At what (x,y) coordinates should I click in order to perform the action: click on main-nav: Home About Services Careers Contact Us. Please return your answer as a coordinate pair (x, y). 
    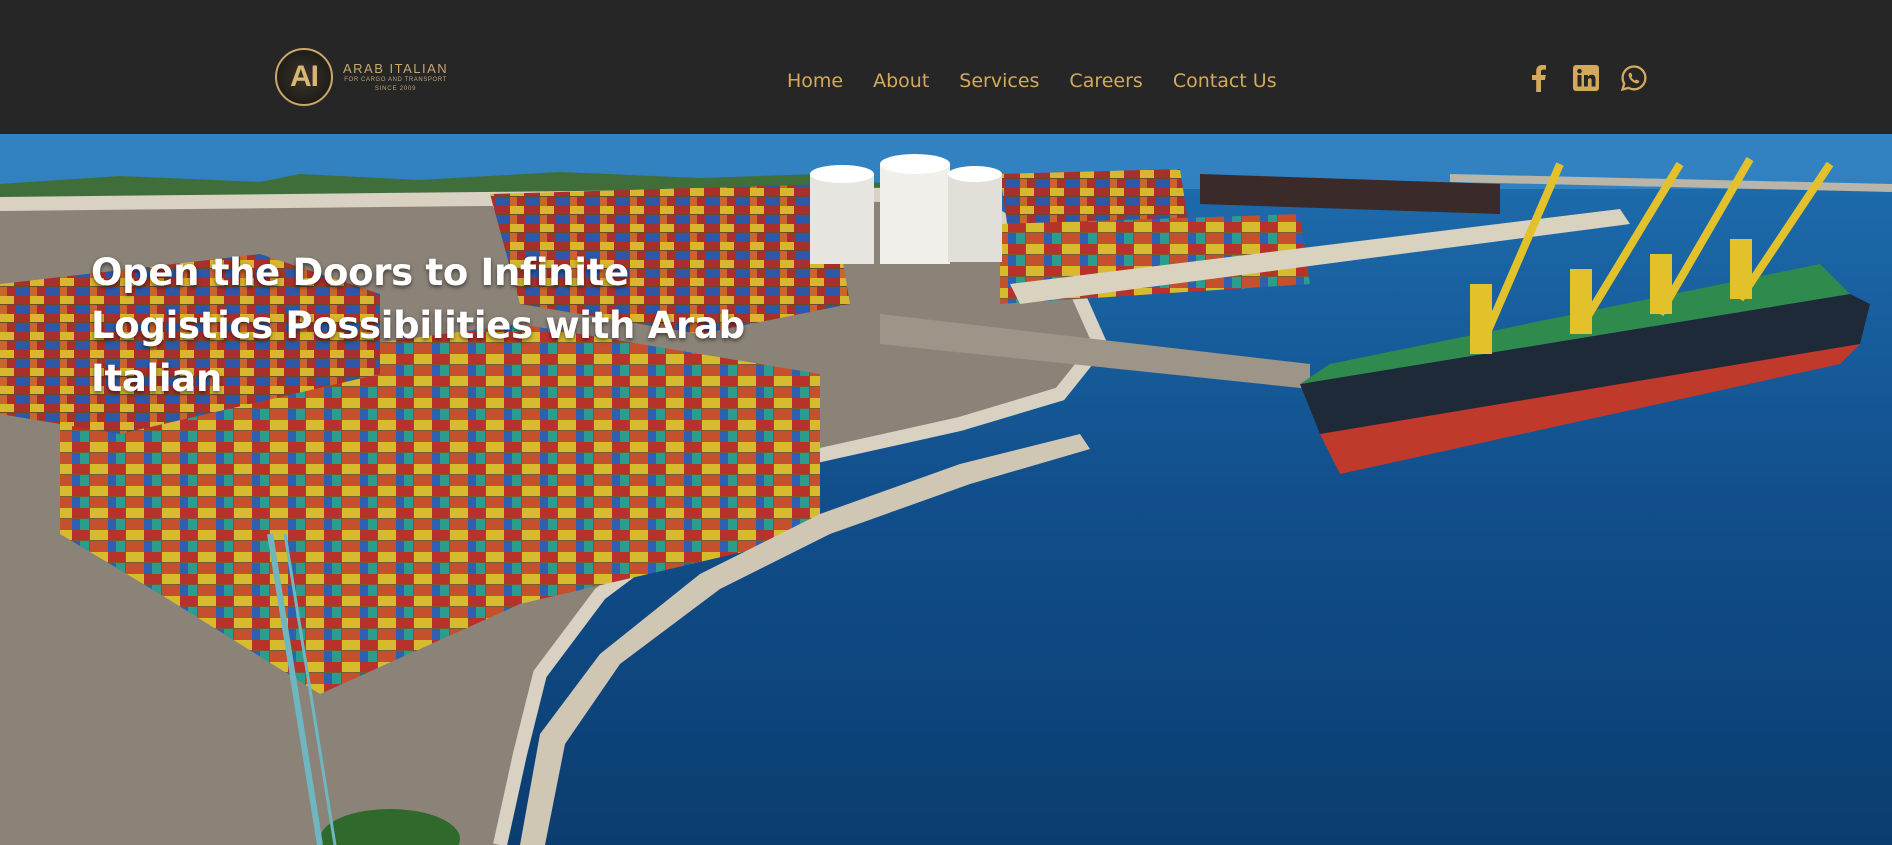
    Looking at the image, I should click on (1032, 81).